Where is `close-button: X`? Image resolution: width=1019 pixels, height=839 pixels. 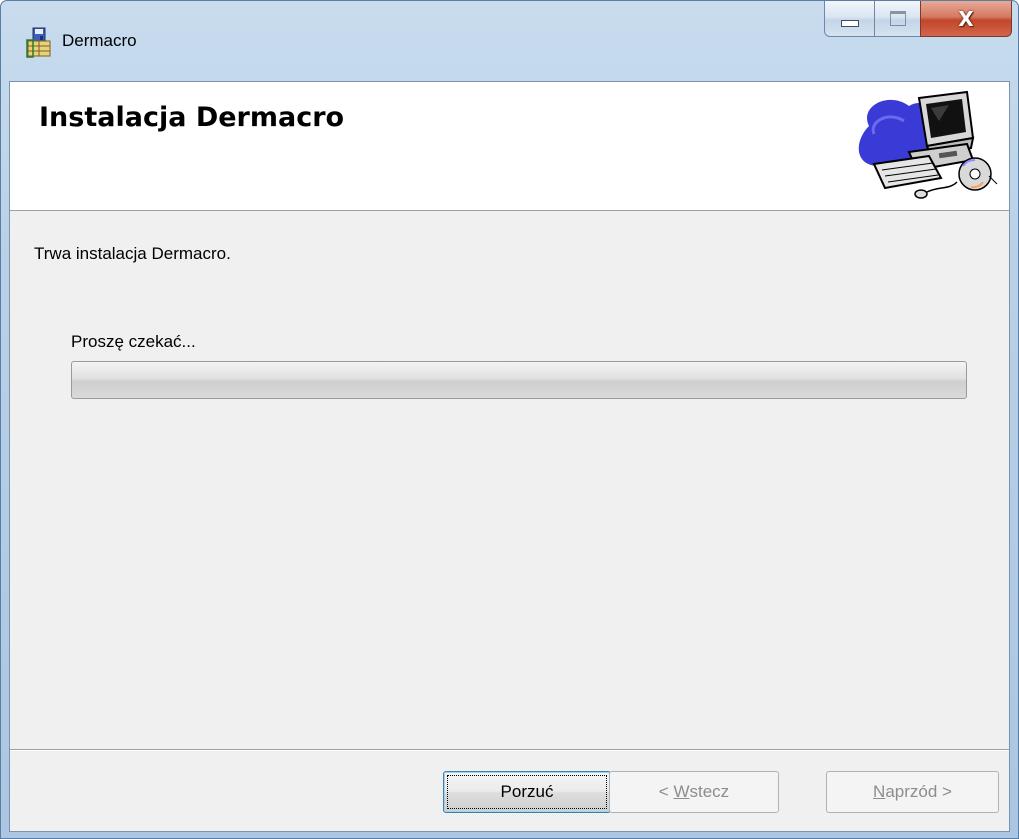 close-button: X is located at coordinates (966, 19).